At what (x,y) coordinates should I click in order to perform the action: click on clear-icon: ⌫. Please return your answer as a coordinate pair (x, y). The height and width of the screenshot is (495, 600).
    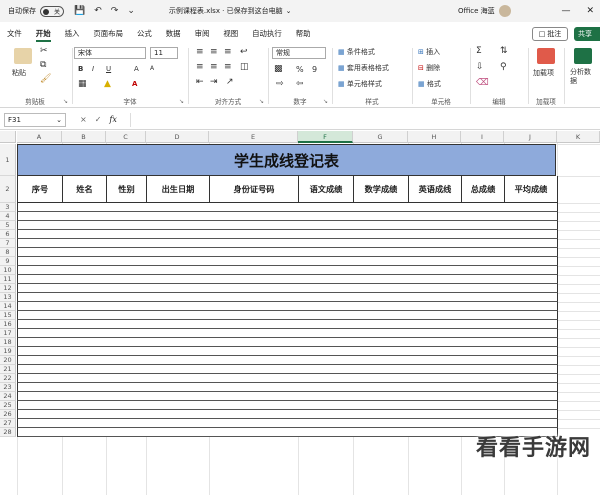
    Looking at the image, I should click on (482, 83).